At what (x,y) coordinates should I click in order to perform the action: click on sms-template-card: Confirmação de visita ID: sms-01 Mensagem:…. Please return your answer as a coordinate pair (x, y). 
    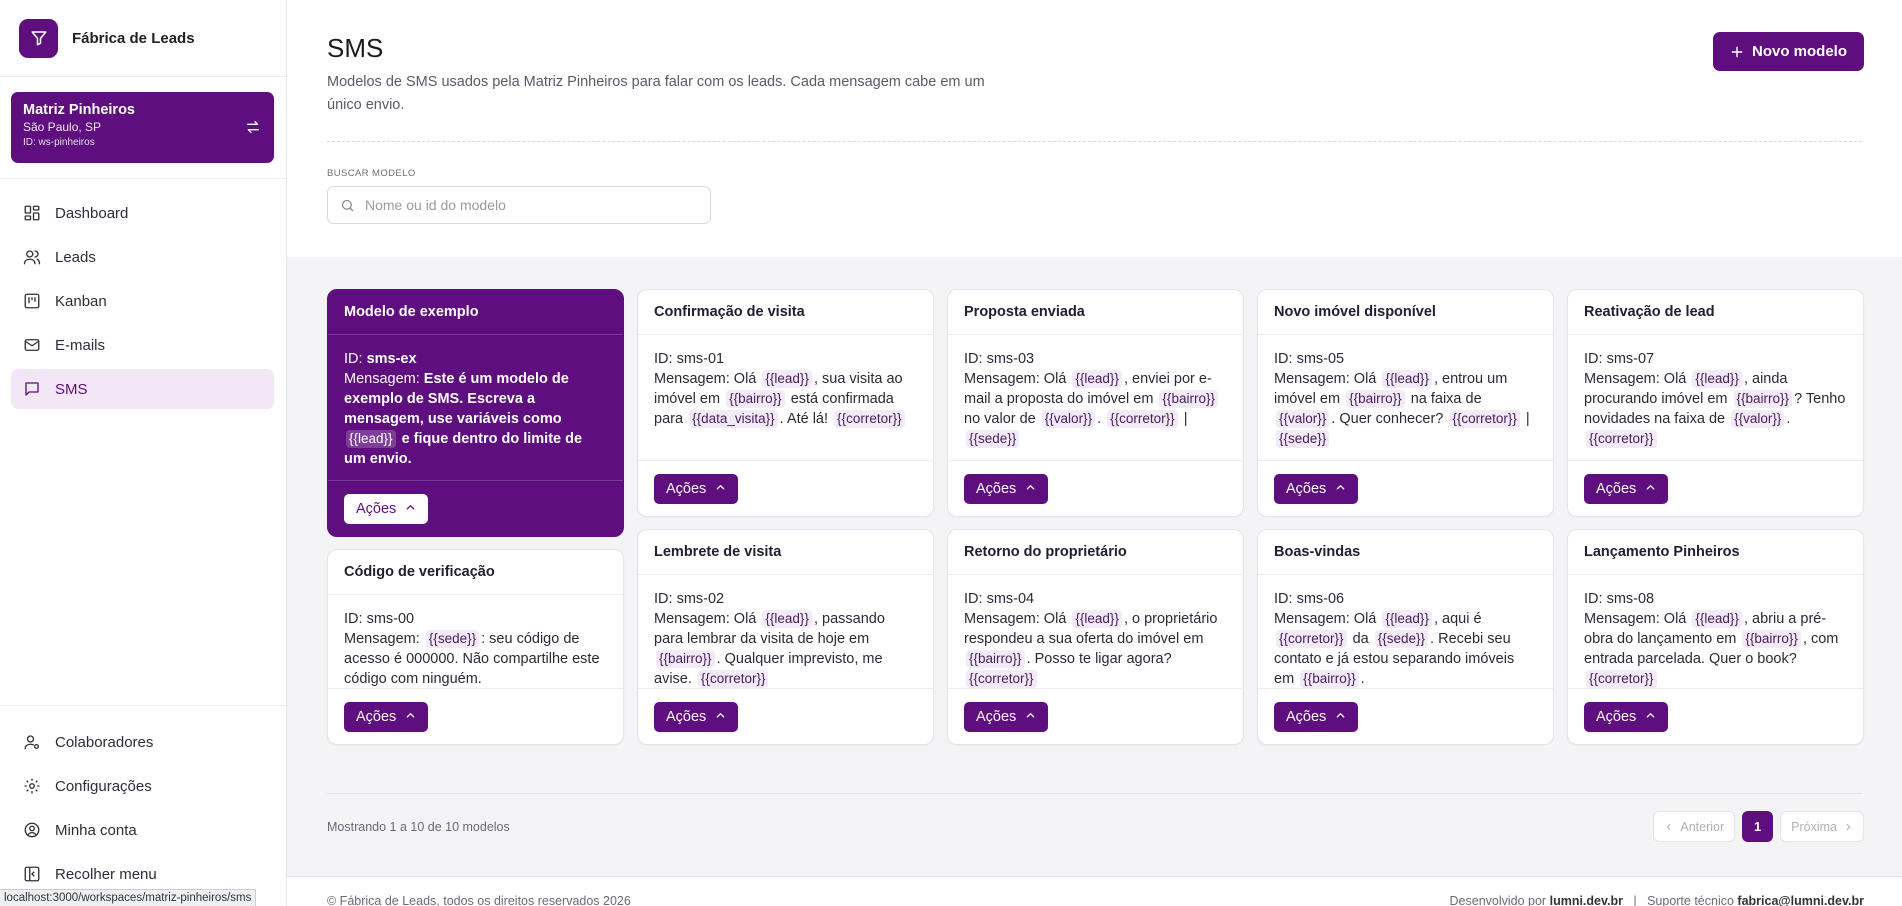
    Looking at the image, I should click on (785, 403).